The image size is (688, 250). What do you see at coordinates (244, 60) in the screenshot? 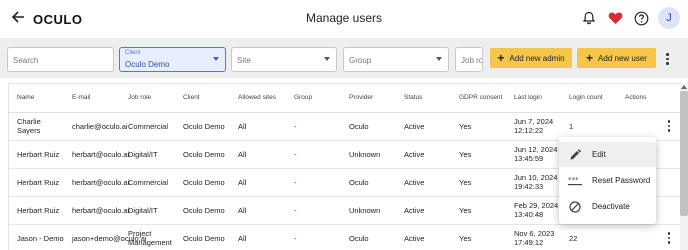
I see `site-placeholder: Site` at bounding box center [244, 60].